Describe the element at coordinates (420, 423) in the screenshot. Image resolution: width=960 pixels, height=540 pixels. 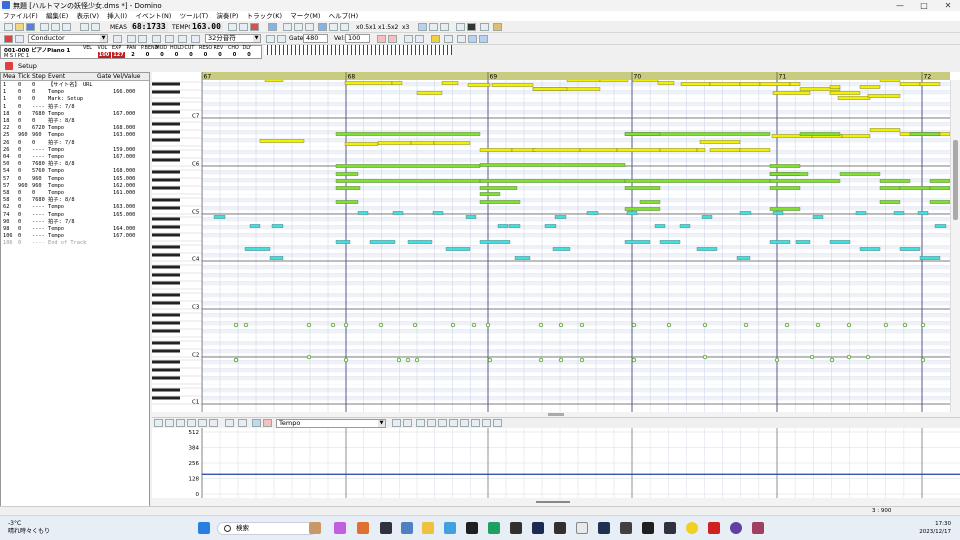
I see `ctl-wave-icon` at that location.